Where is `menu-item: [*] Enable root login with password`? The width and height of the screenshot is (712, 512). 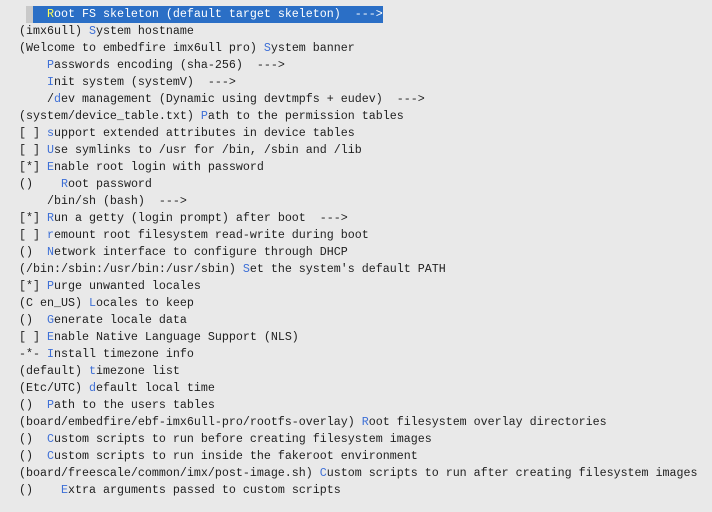 menu-item: [*] Enable root login with password is located at coordinates (358, 167).